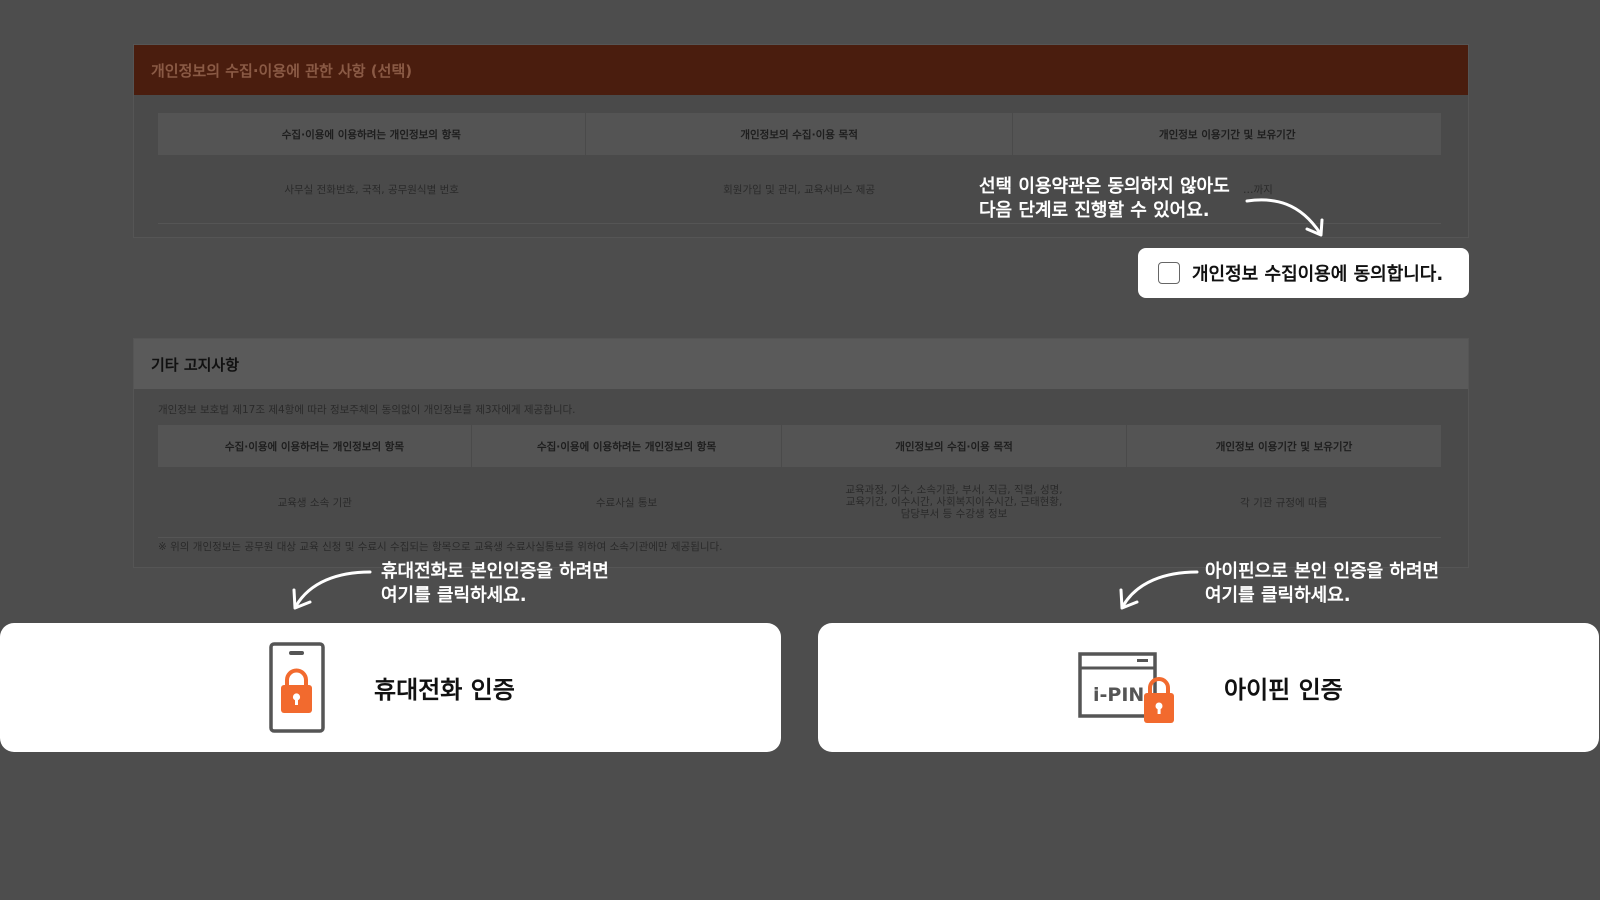  Describe the element at coordinates (626, 502) in the screenshot. I see `table-cell: 수료사실 통보` at that location.